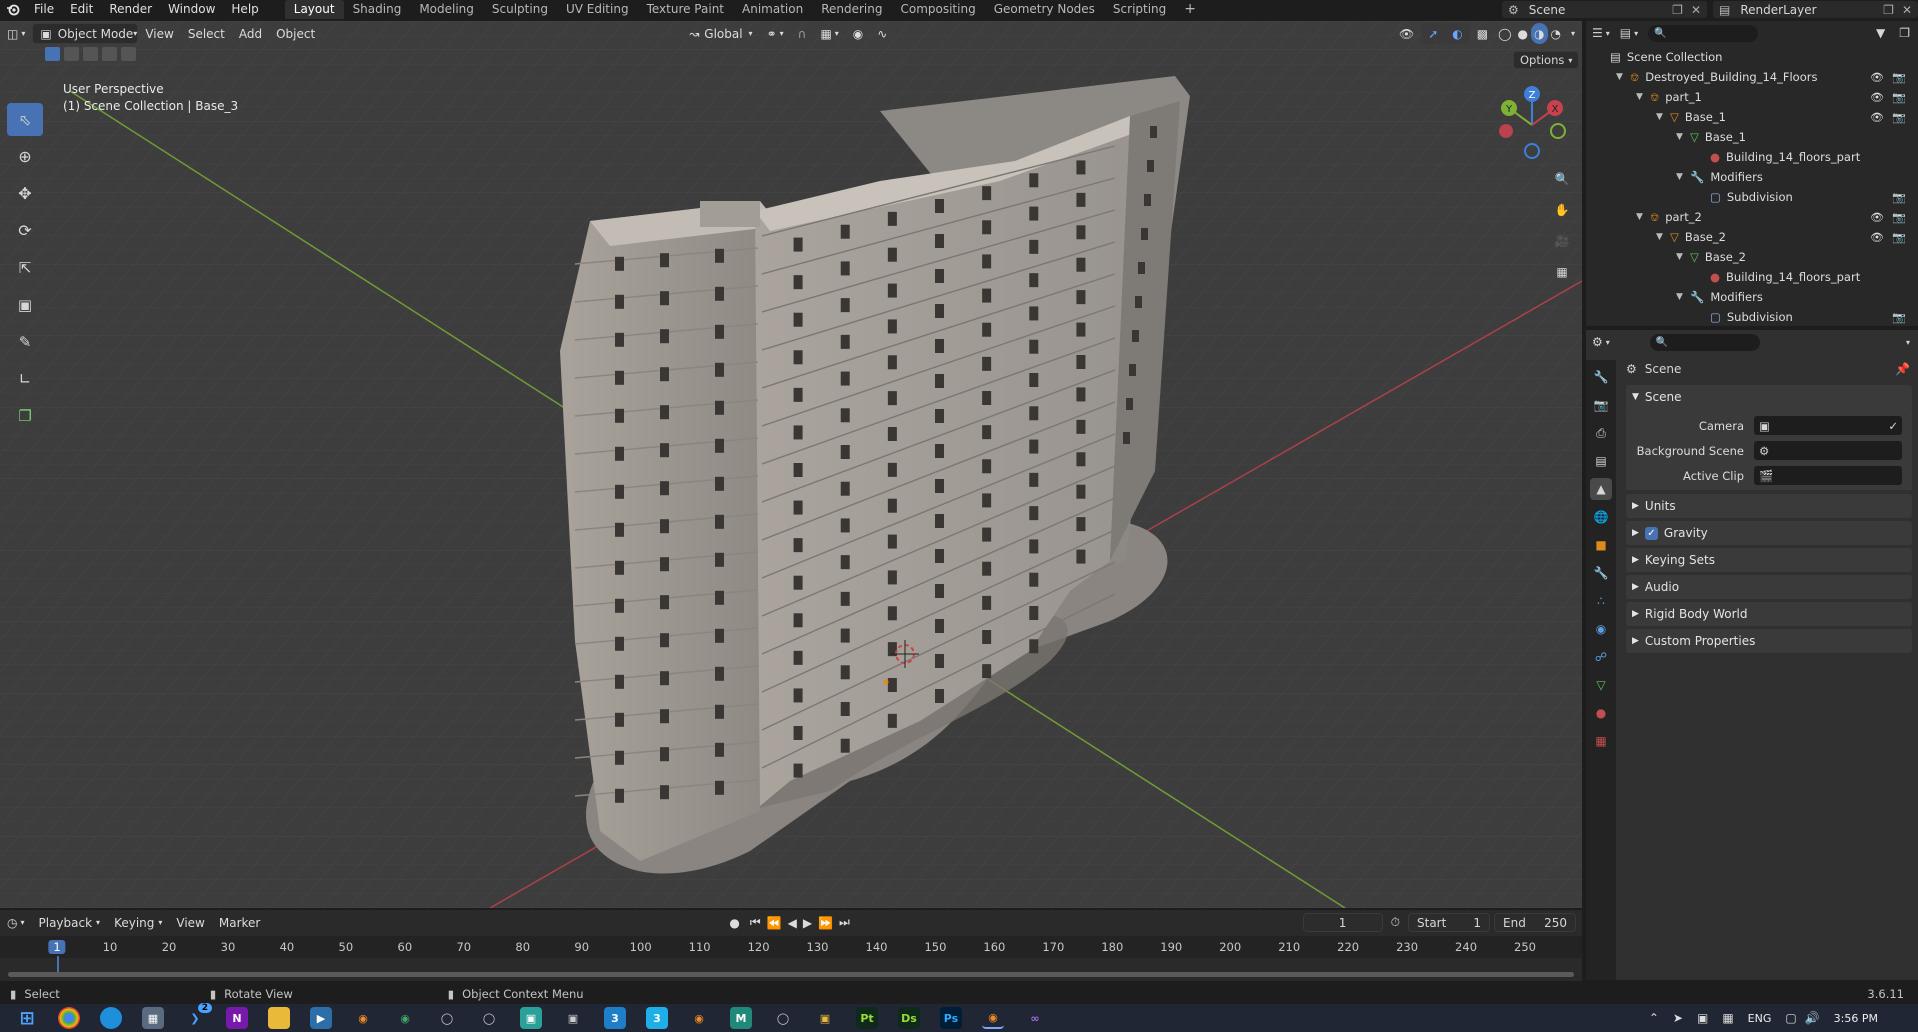  Describe the element at coordinates (1601, 489) in the screenshot. I see `tab-scene: ▲` at that location.